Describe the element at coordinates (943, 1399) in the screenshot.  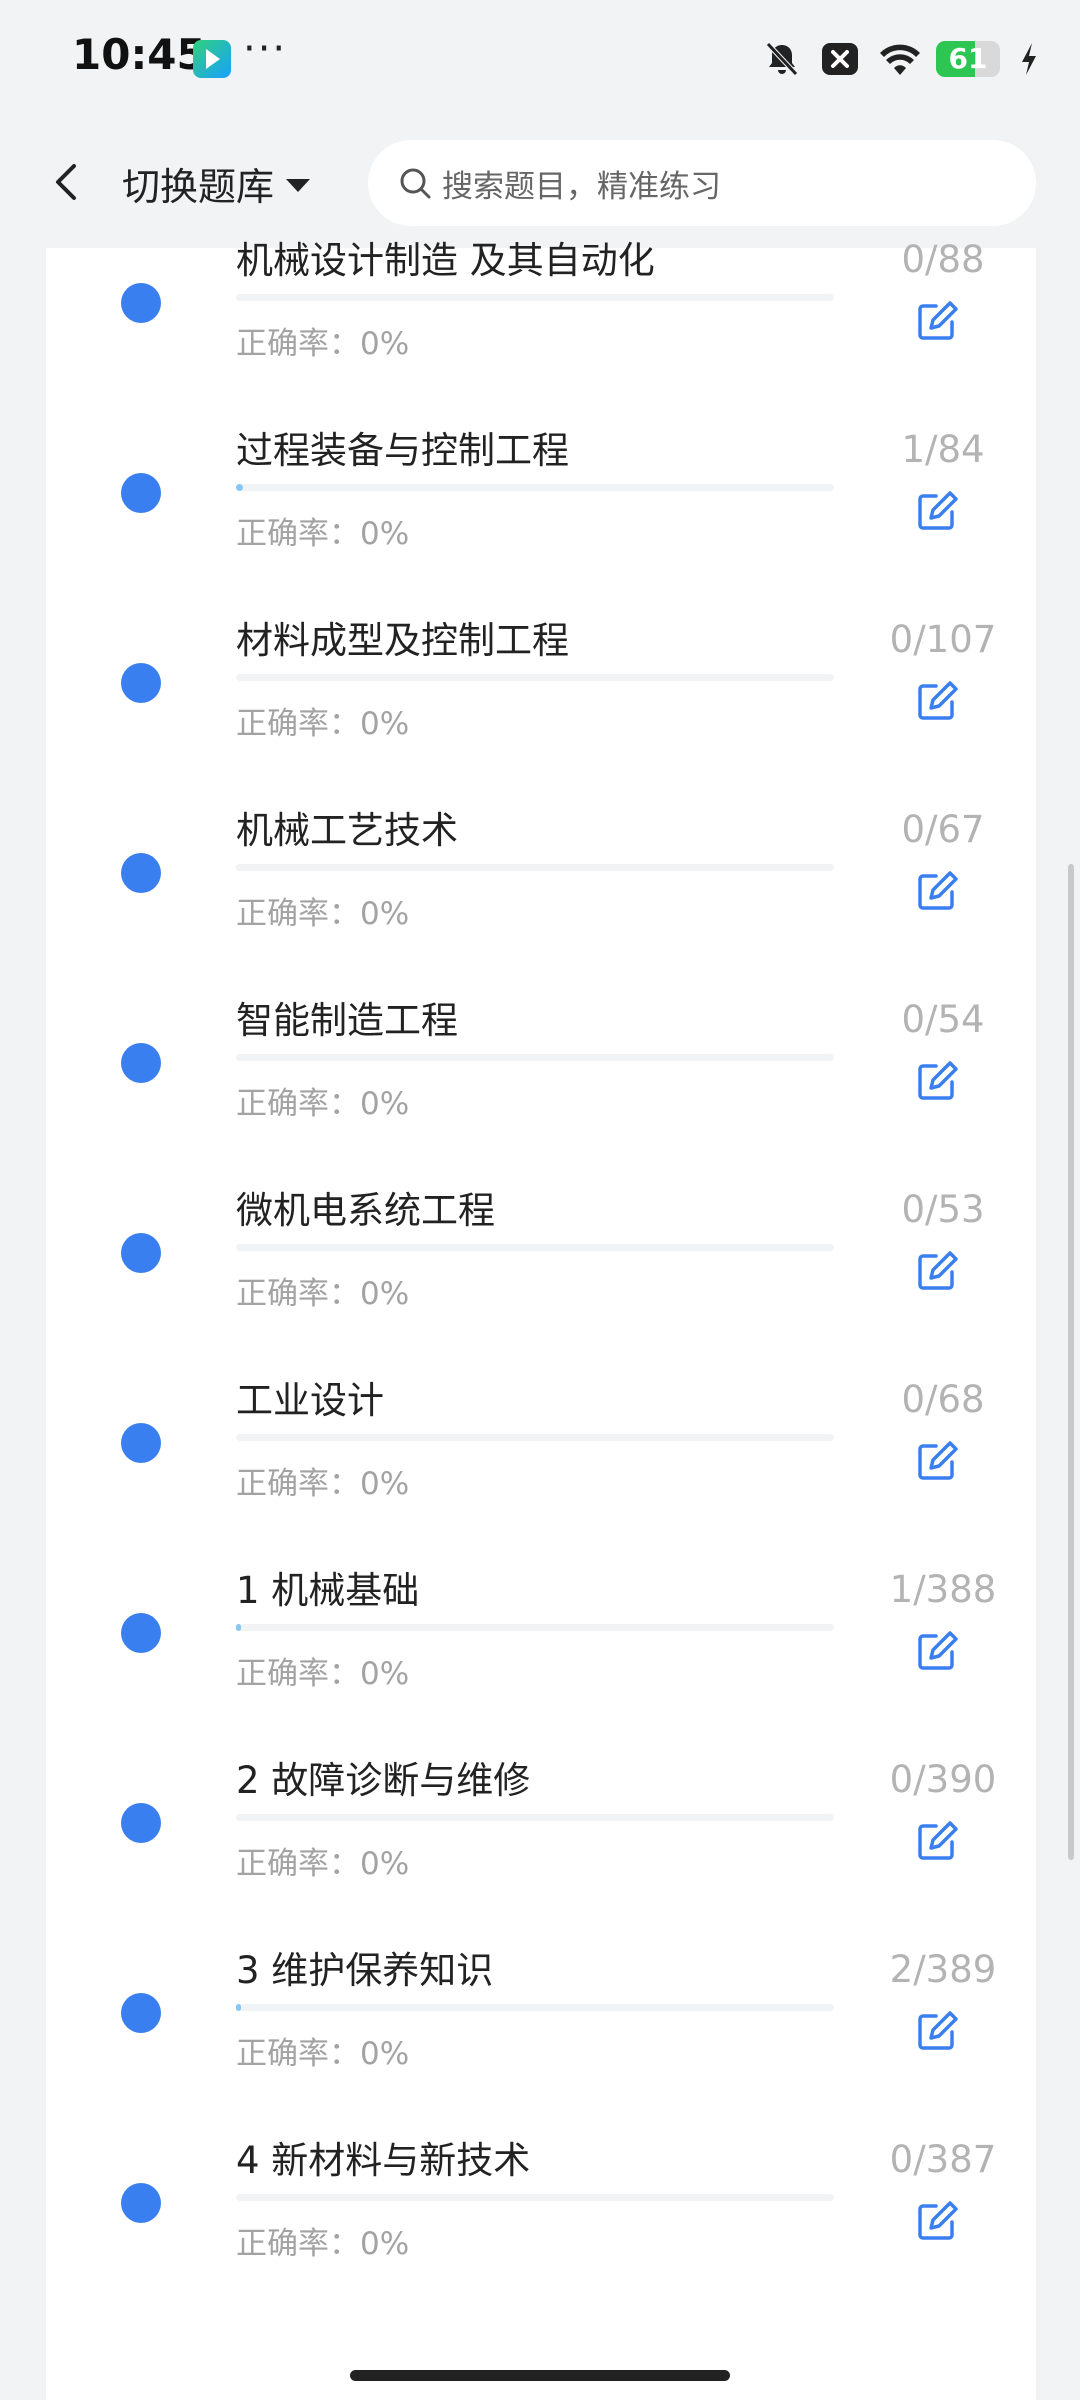
I see `answered-count: 0/68` at that location.